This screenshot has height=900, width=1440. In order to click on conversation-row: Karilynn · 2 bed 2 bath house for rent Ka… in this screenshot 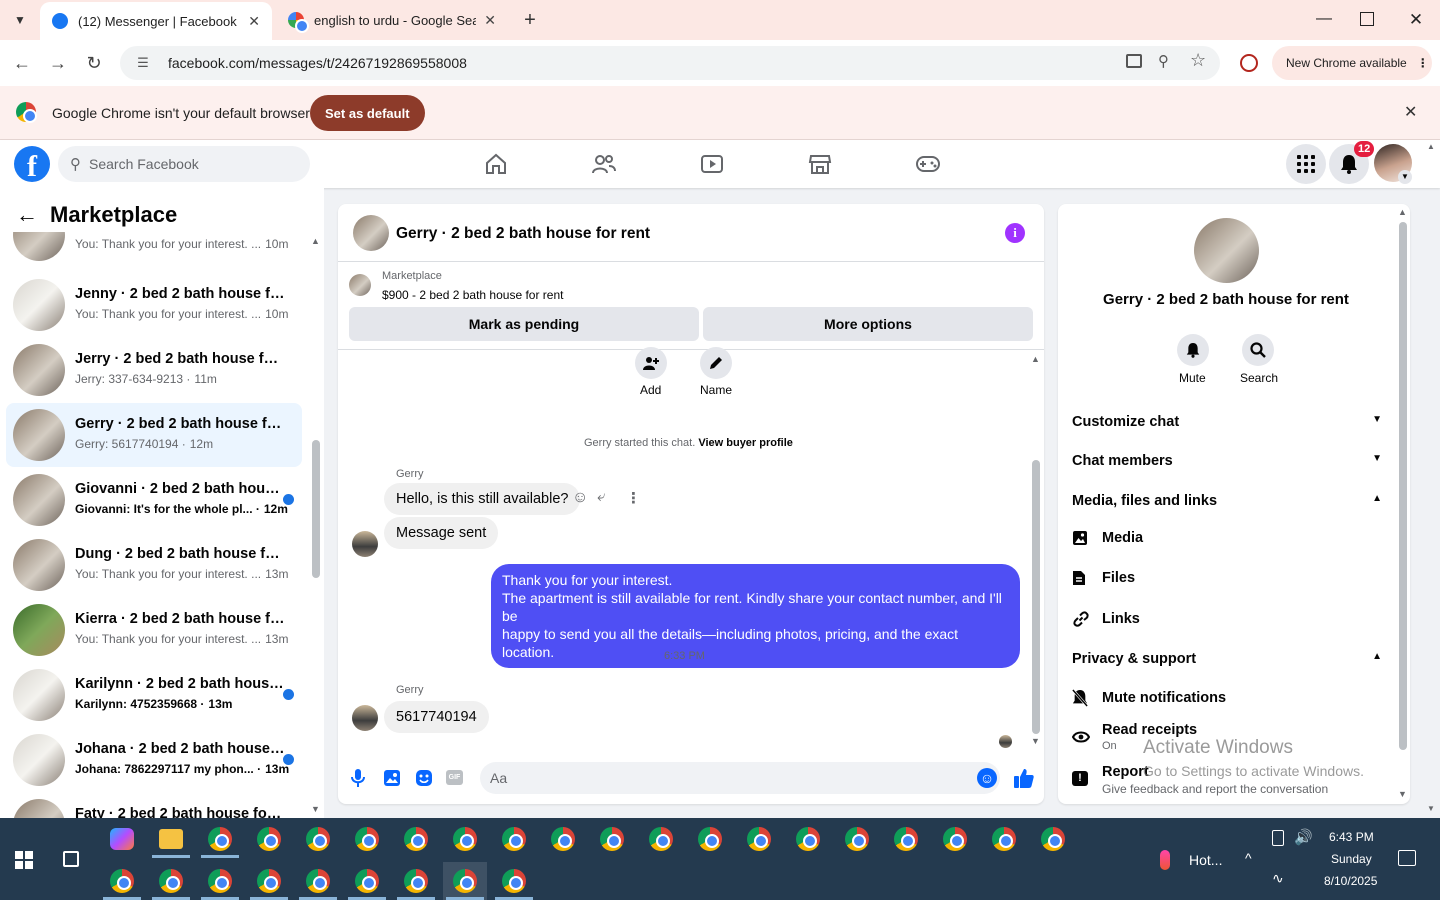, I will do `click(154, 695)`.